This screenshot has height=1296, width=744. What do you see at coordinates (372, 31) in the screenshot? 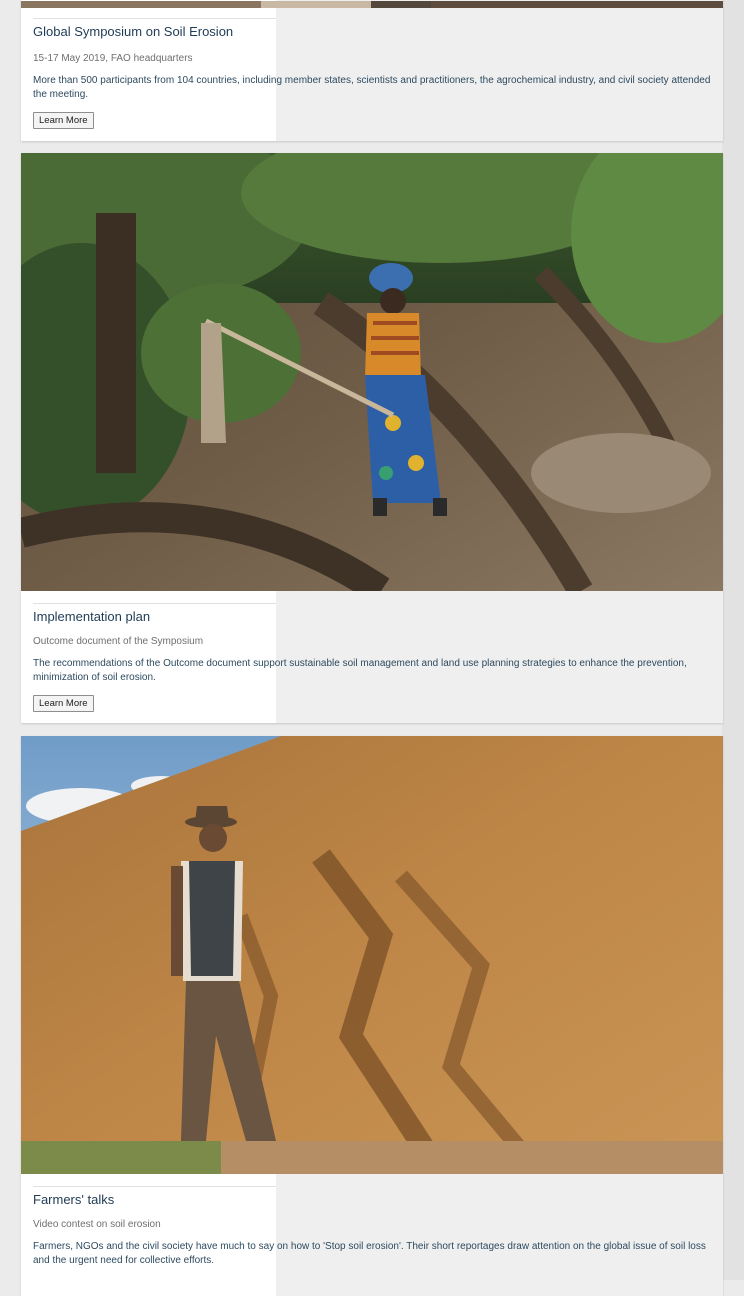
I see `card-title: Global Symposium on Soil Erosion` at bounding box center [372, 31].